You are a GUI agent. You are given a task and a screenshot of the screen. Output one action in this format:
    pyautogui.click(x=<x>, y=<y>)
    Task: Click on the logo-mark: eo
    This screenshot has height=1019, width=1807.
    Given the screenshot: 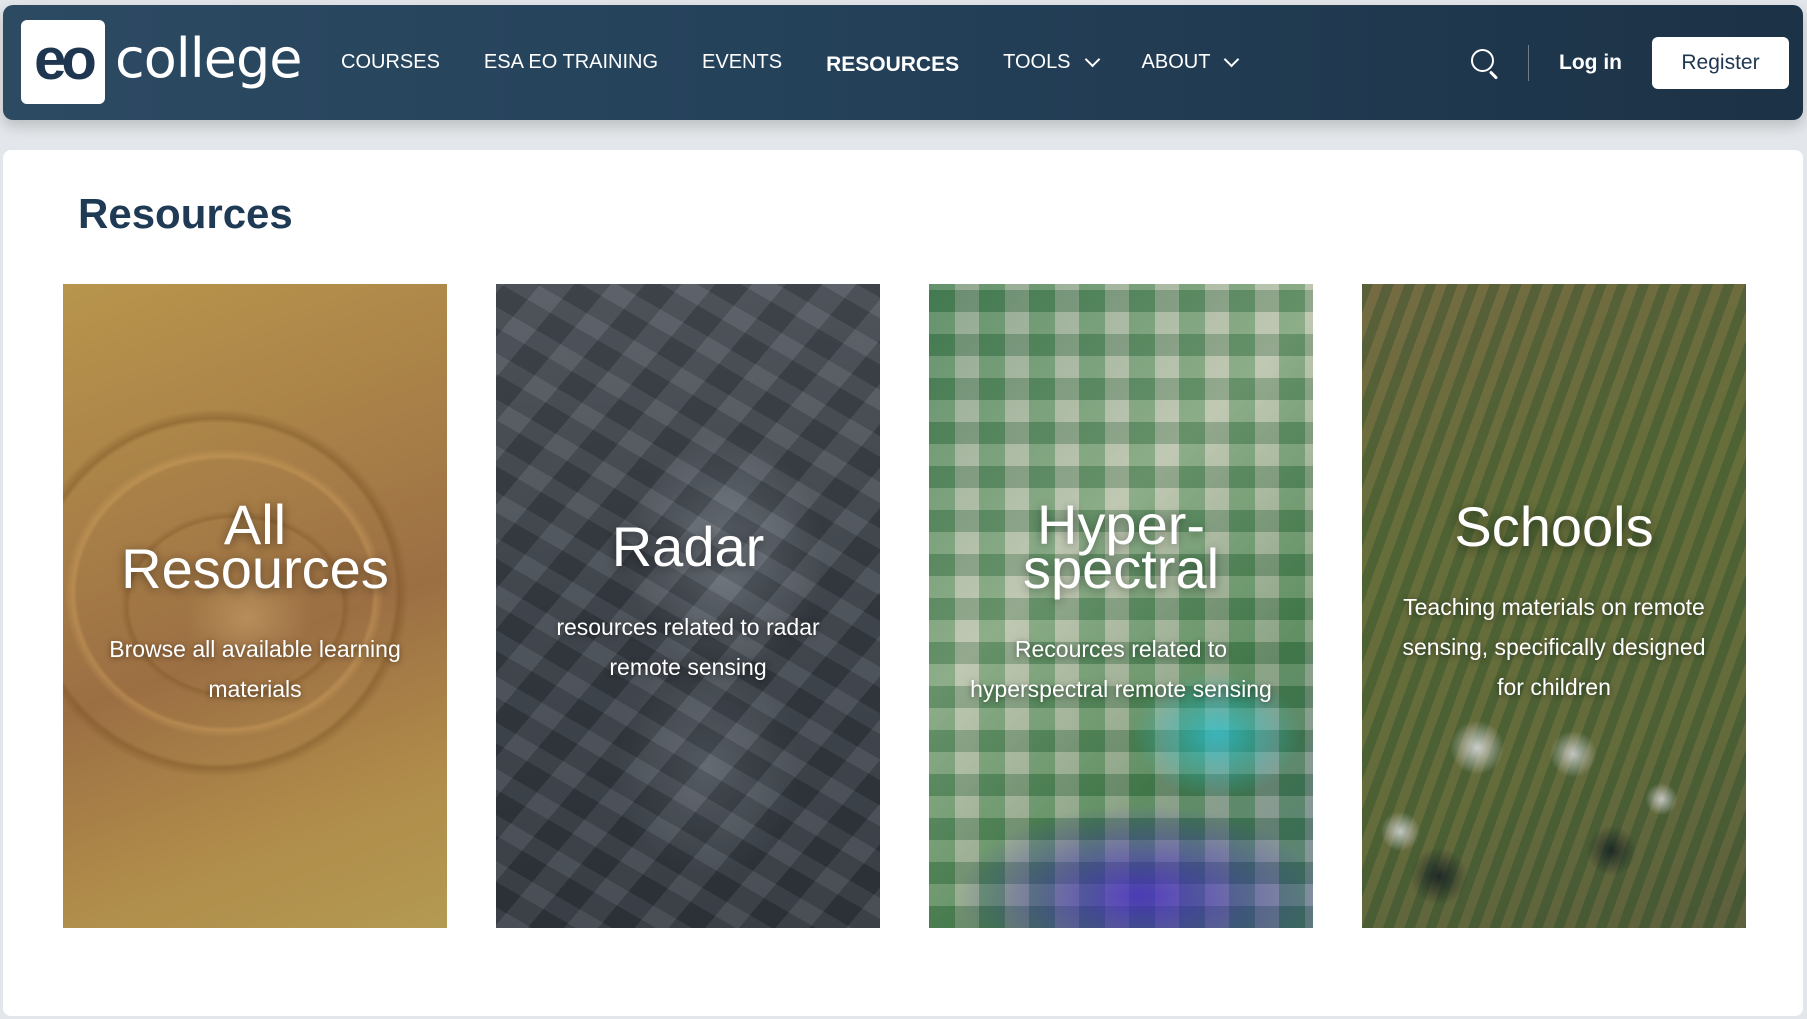 What is the action you would take?
    pyautogui.click(x=63, y=62)
    